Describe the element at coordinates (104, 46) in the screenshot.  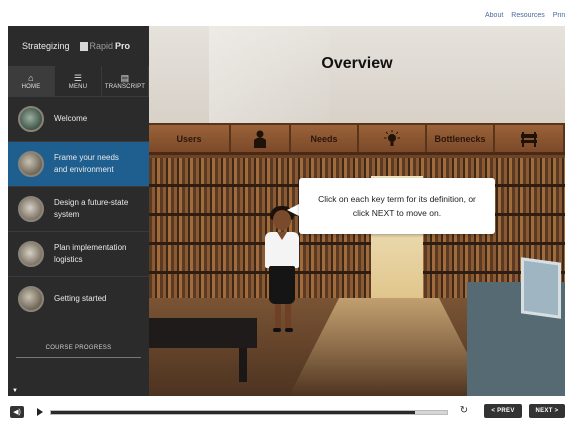
I see `rapidpro-logo: Rapid Pro` at that location.